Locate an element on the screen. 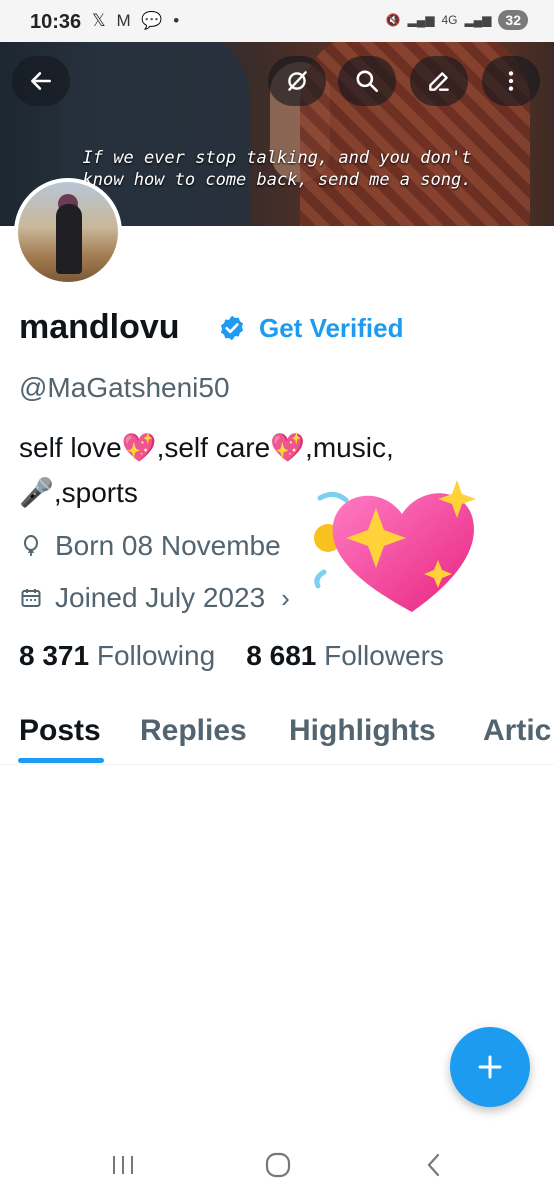 This screenshot has width=554, height=1200. sparkling-heart-sticker is located at coordinates (395, 546).